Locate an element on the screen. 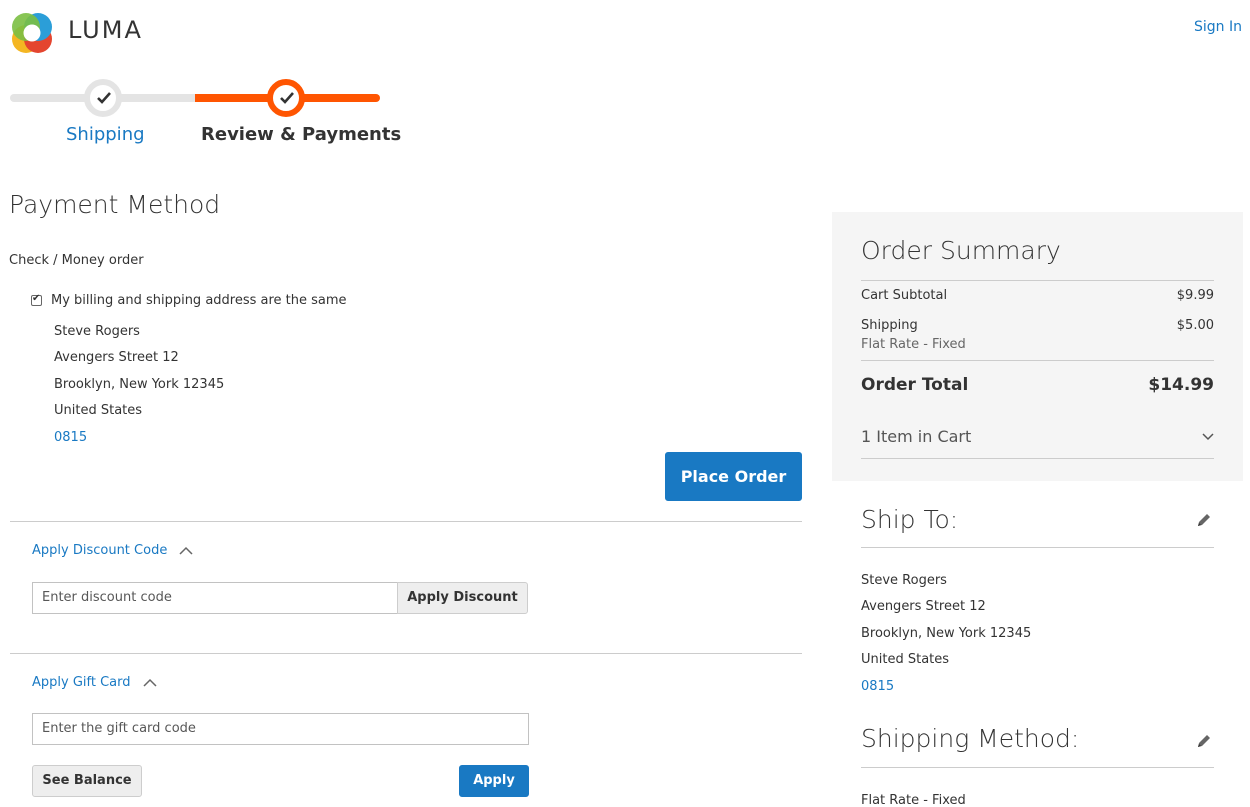  ship-to-city: Brooklyn, New York 12345 is located at coordinates (946, 633).